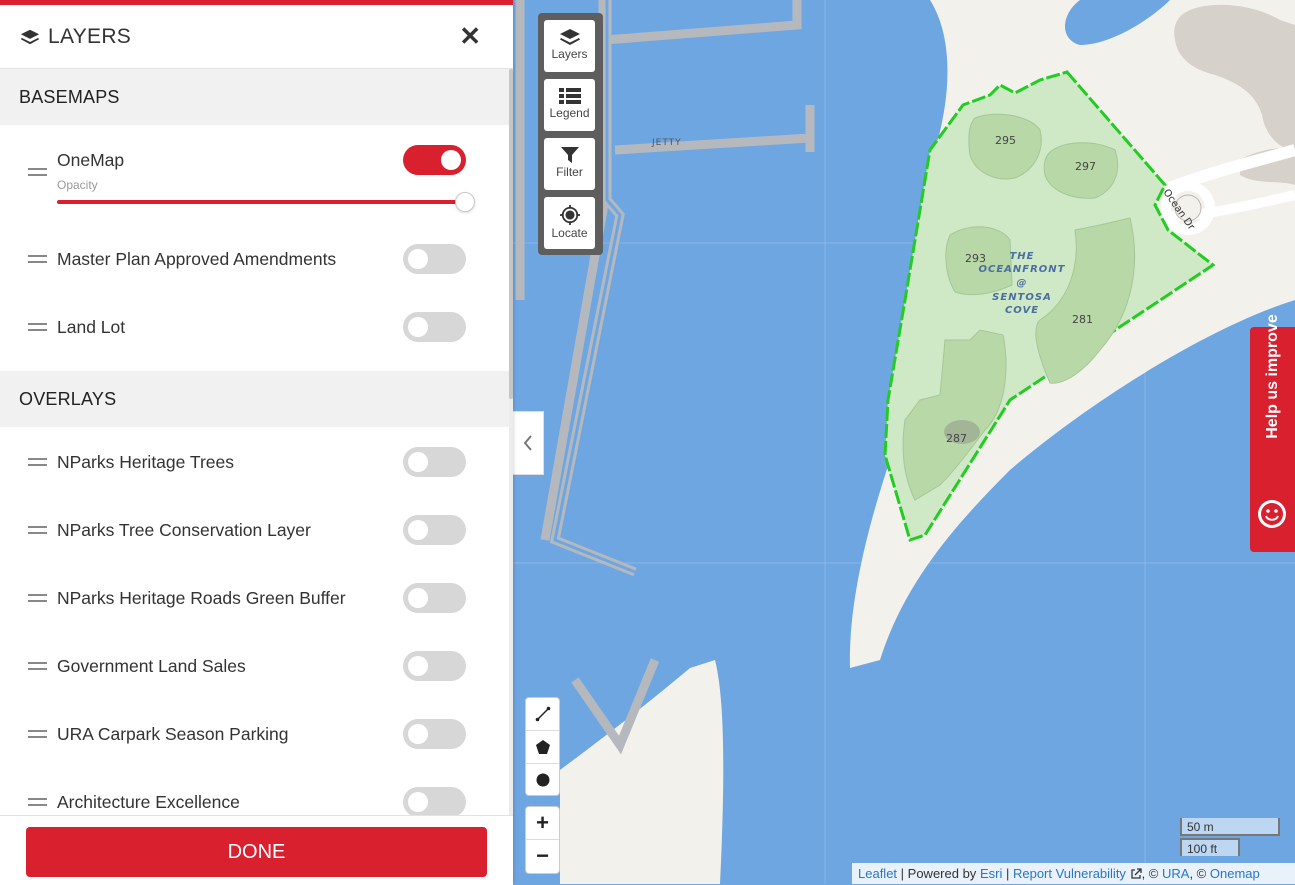  What do you see at coordinates (91, 327) in the screenshot?
I see `layer-label: Land Lot` at bounding box center [91, 327].